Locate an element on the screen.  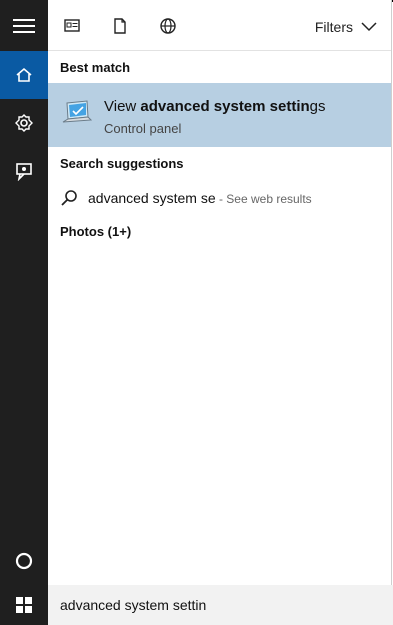
documents-filter-icon is located at coordinates (120, 26).